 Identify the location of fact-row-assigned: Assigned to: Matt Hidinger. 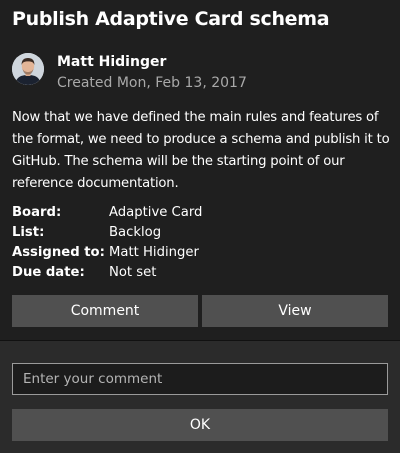
(107, 253).